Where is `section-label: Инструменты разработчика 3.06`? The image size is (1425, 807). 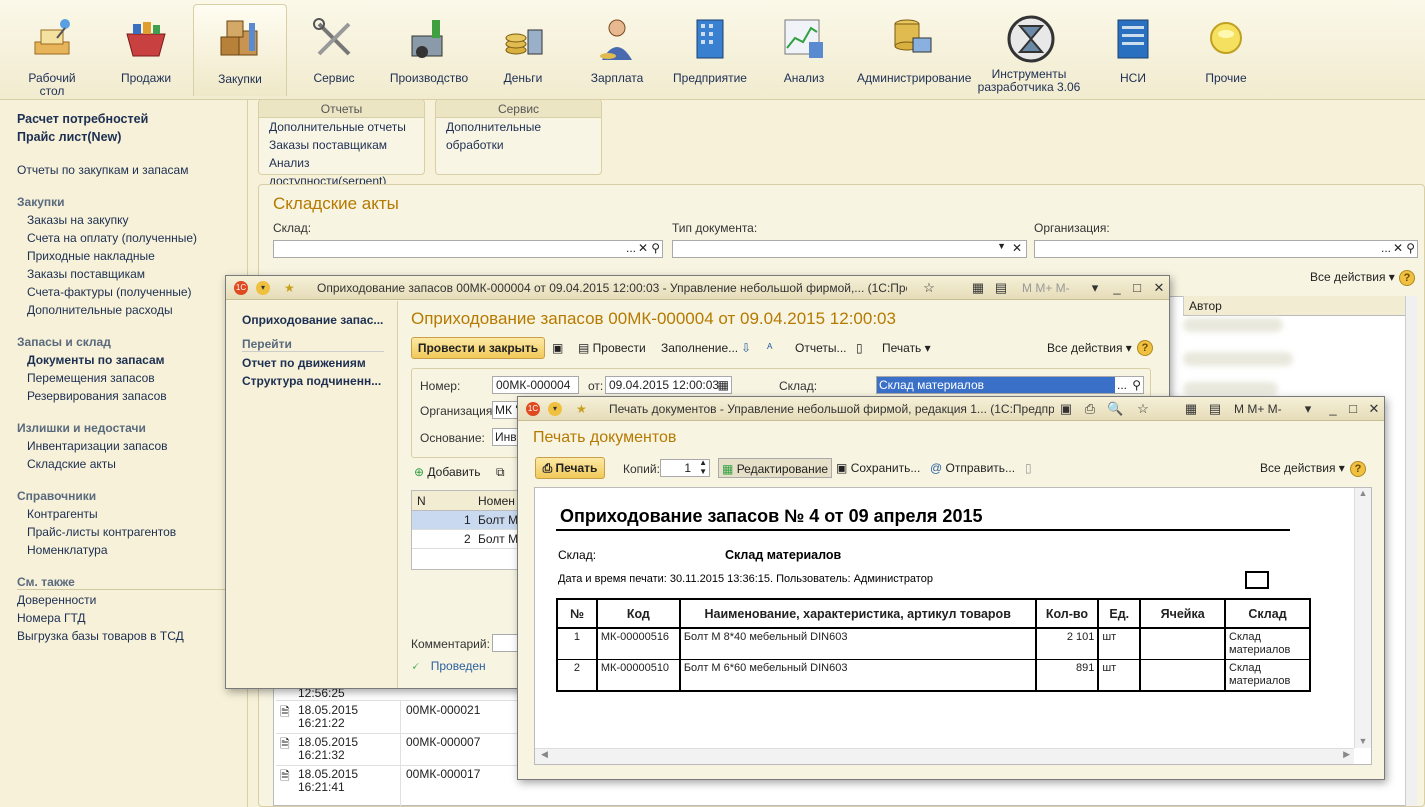
section-label: Инструменты разработчика 3.06 is located at coordinates (1029, 80).